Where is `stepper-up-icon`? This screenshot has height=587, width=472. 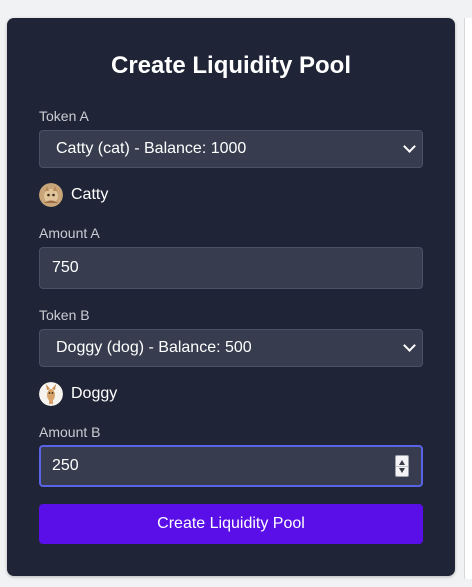 stepper-up-icon is located at coordinates (402, 462).